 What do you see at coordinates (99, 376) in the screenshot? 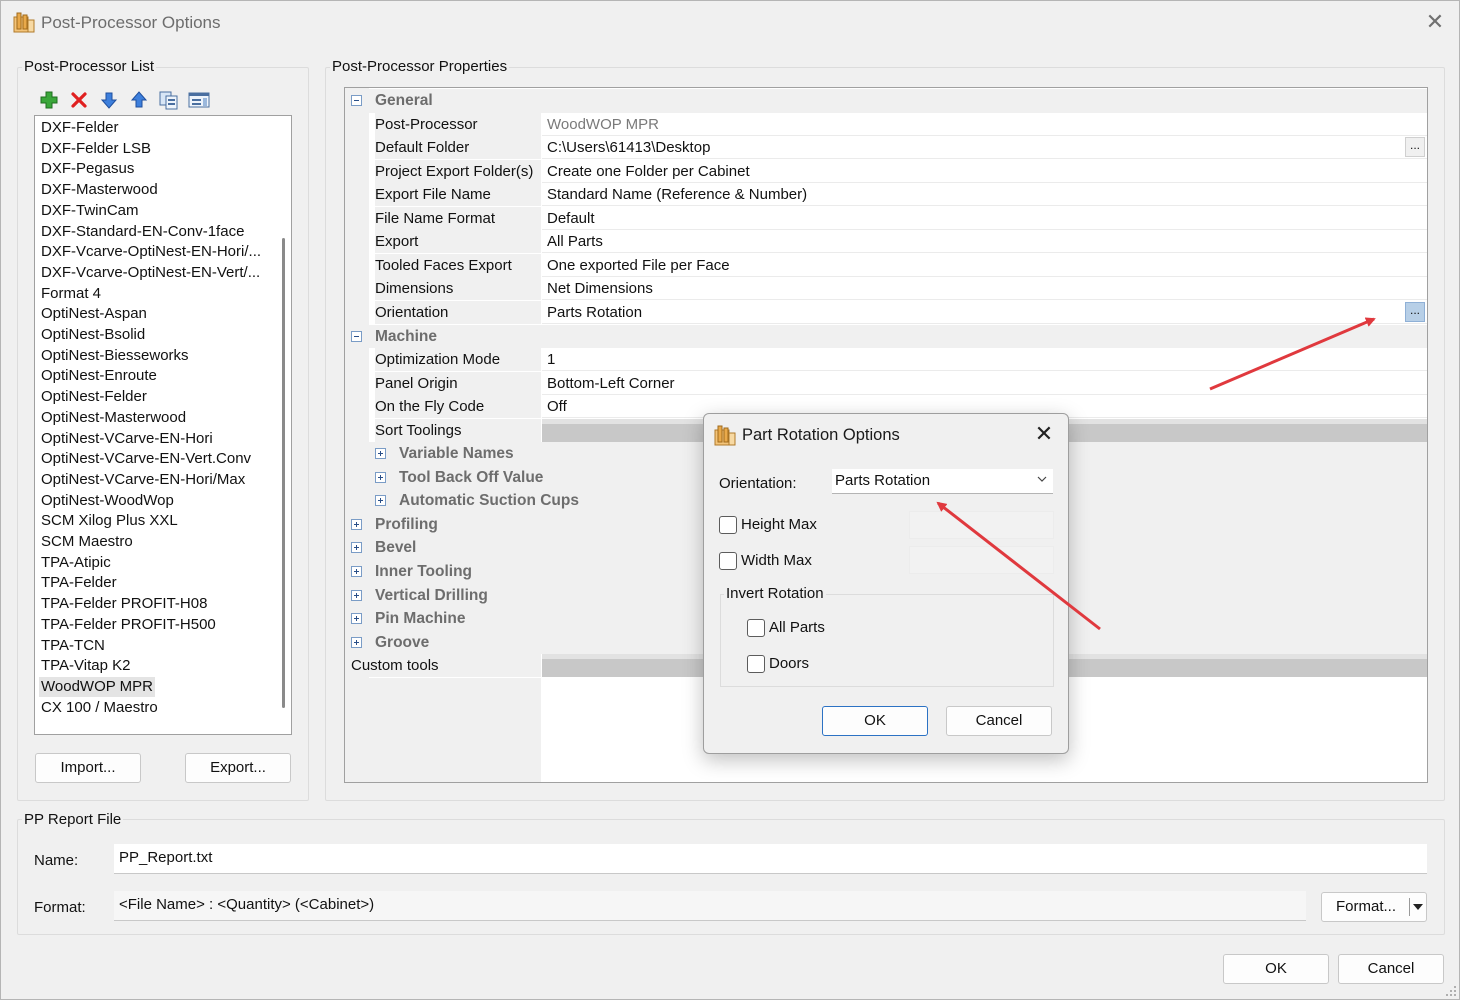
I see `list-item: OptiNest-Enroute` at bounding box center [99, 376].